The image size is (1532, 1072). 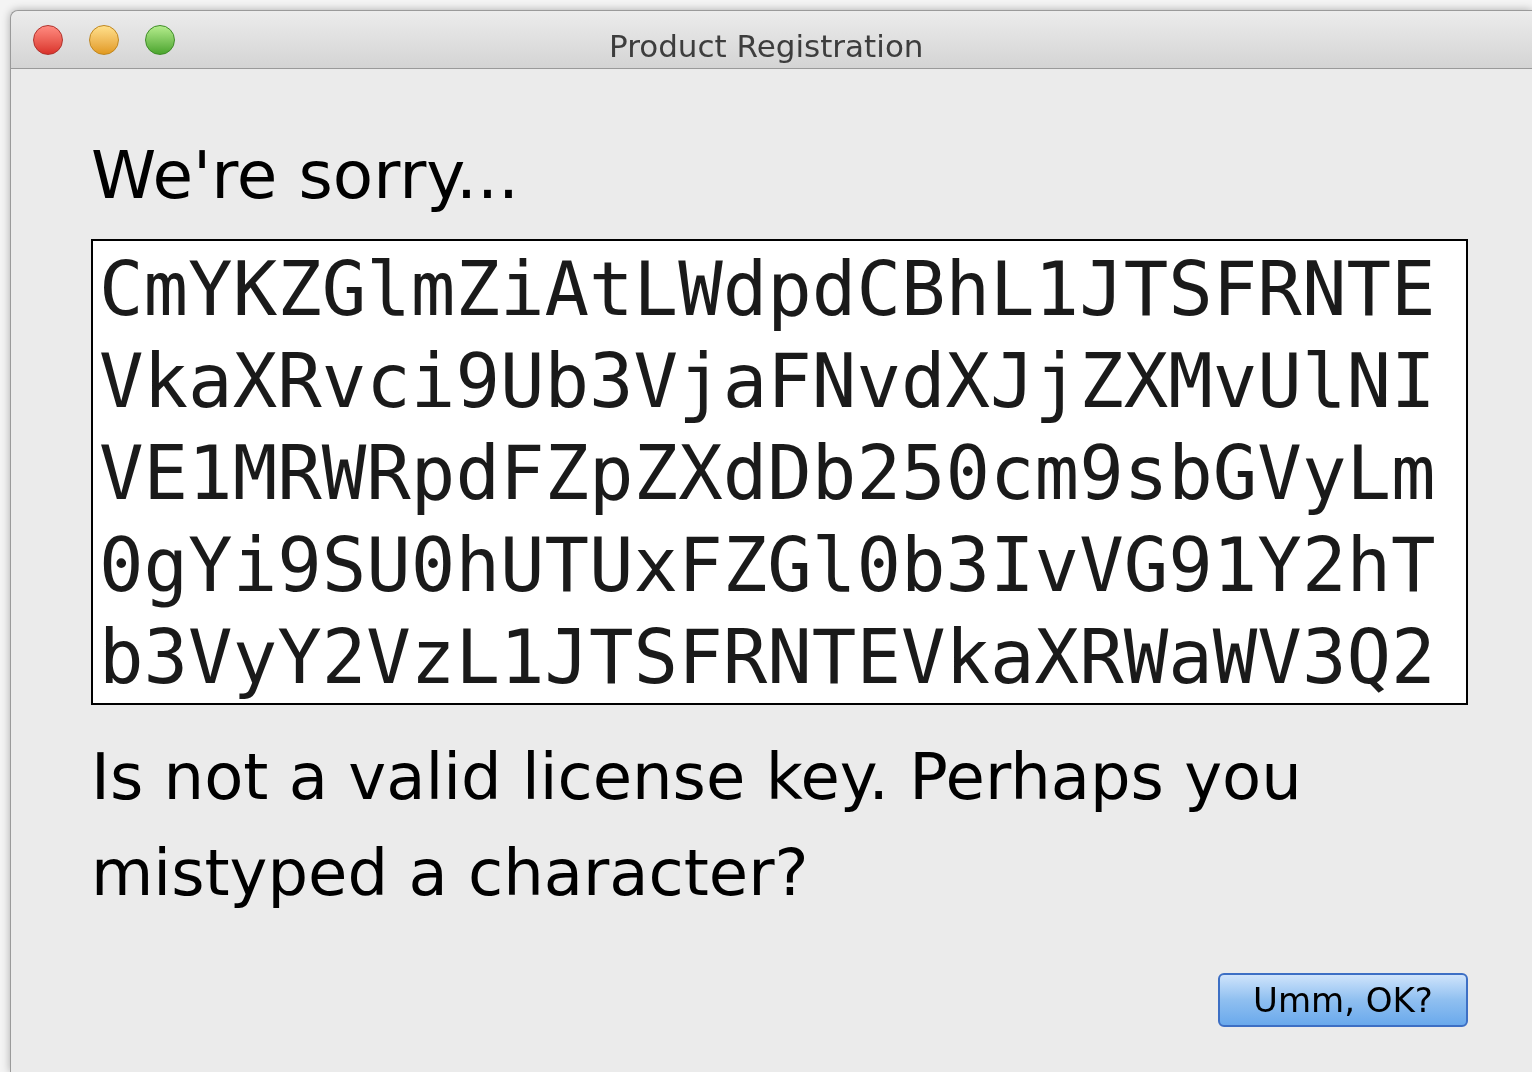 What do you see at coordinates (160, 39) in the screenshot?
I see `zoom-button` at bounding box center [160, 39].